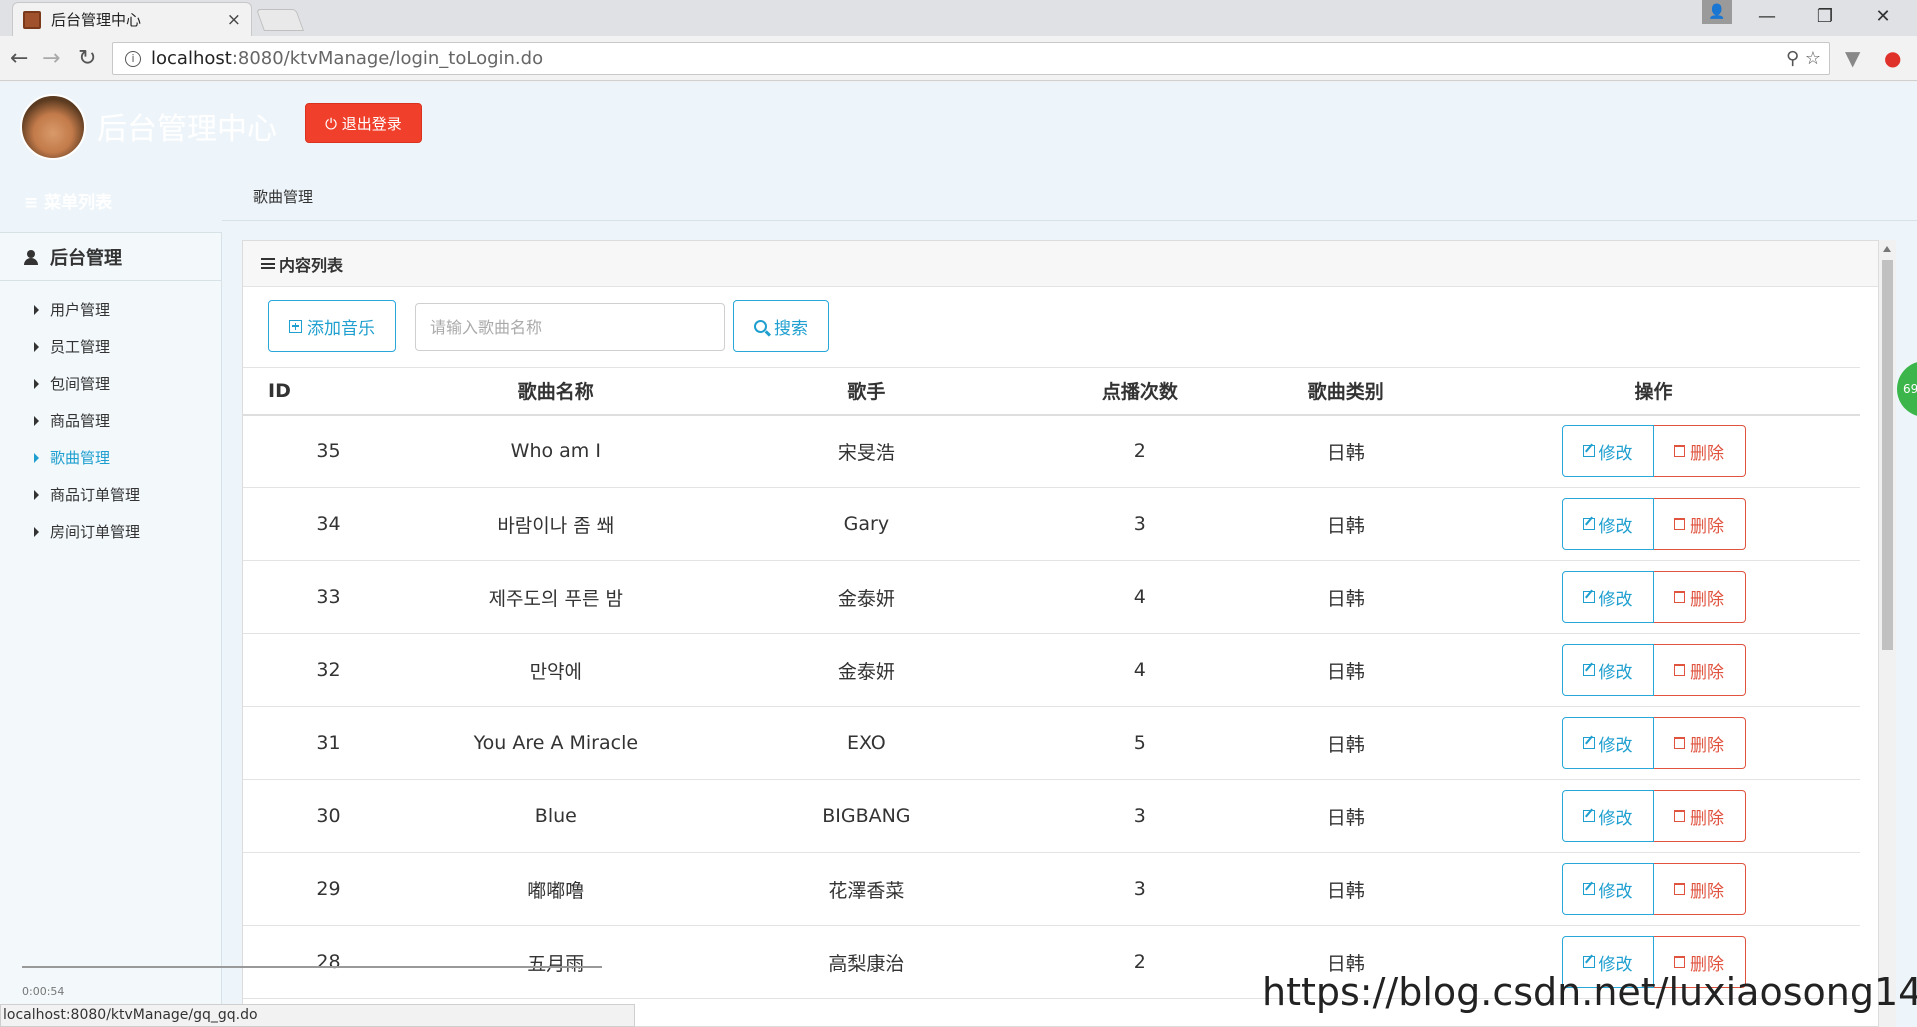  What do you see at coordinates (556, 890) in the screenshot?
I see `cell-song-name: 嘟嘟噜` at bounding box center [556, 890].